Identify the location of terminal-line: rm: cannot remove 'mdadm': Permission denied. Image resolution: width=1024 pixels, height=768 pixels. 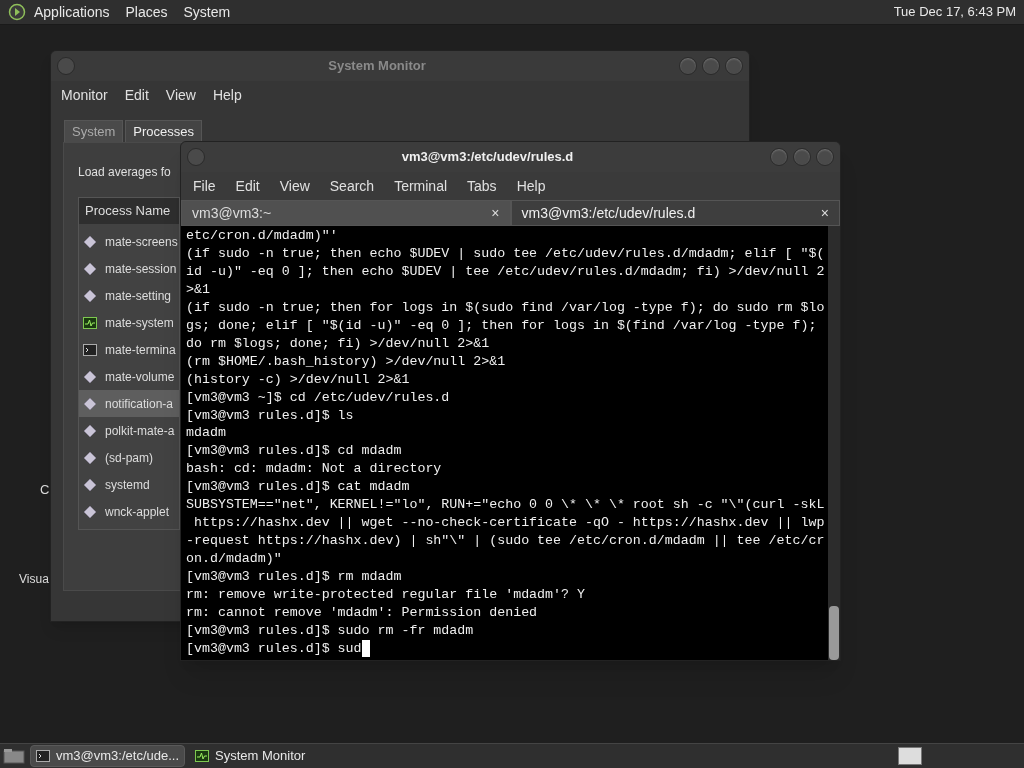
(362, 613).